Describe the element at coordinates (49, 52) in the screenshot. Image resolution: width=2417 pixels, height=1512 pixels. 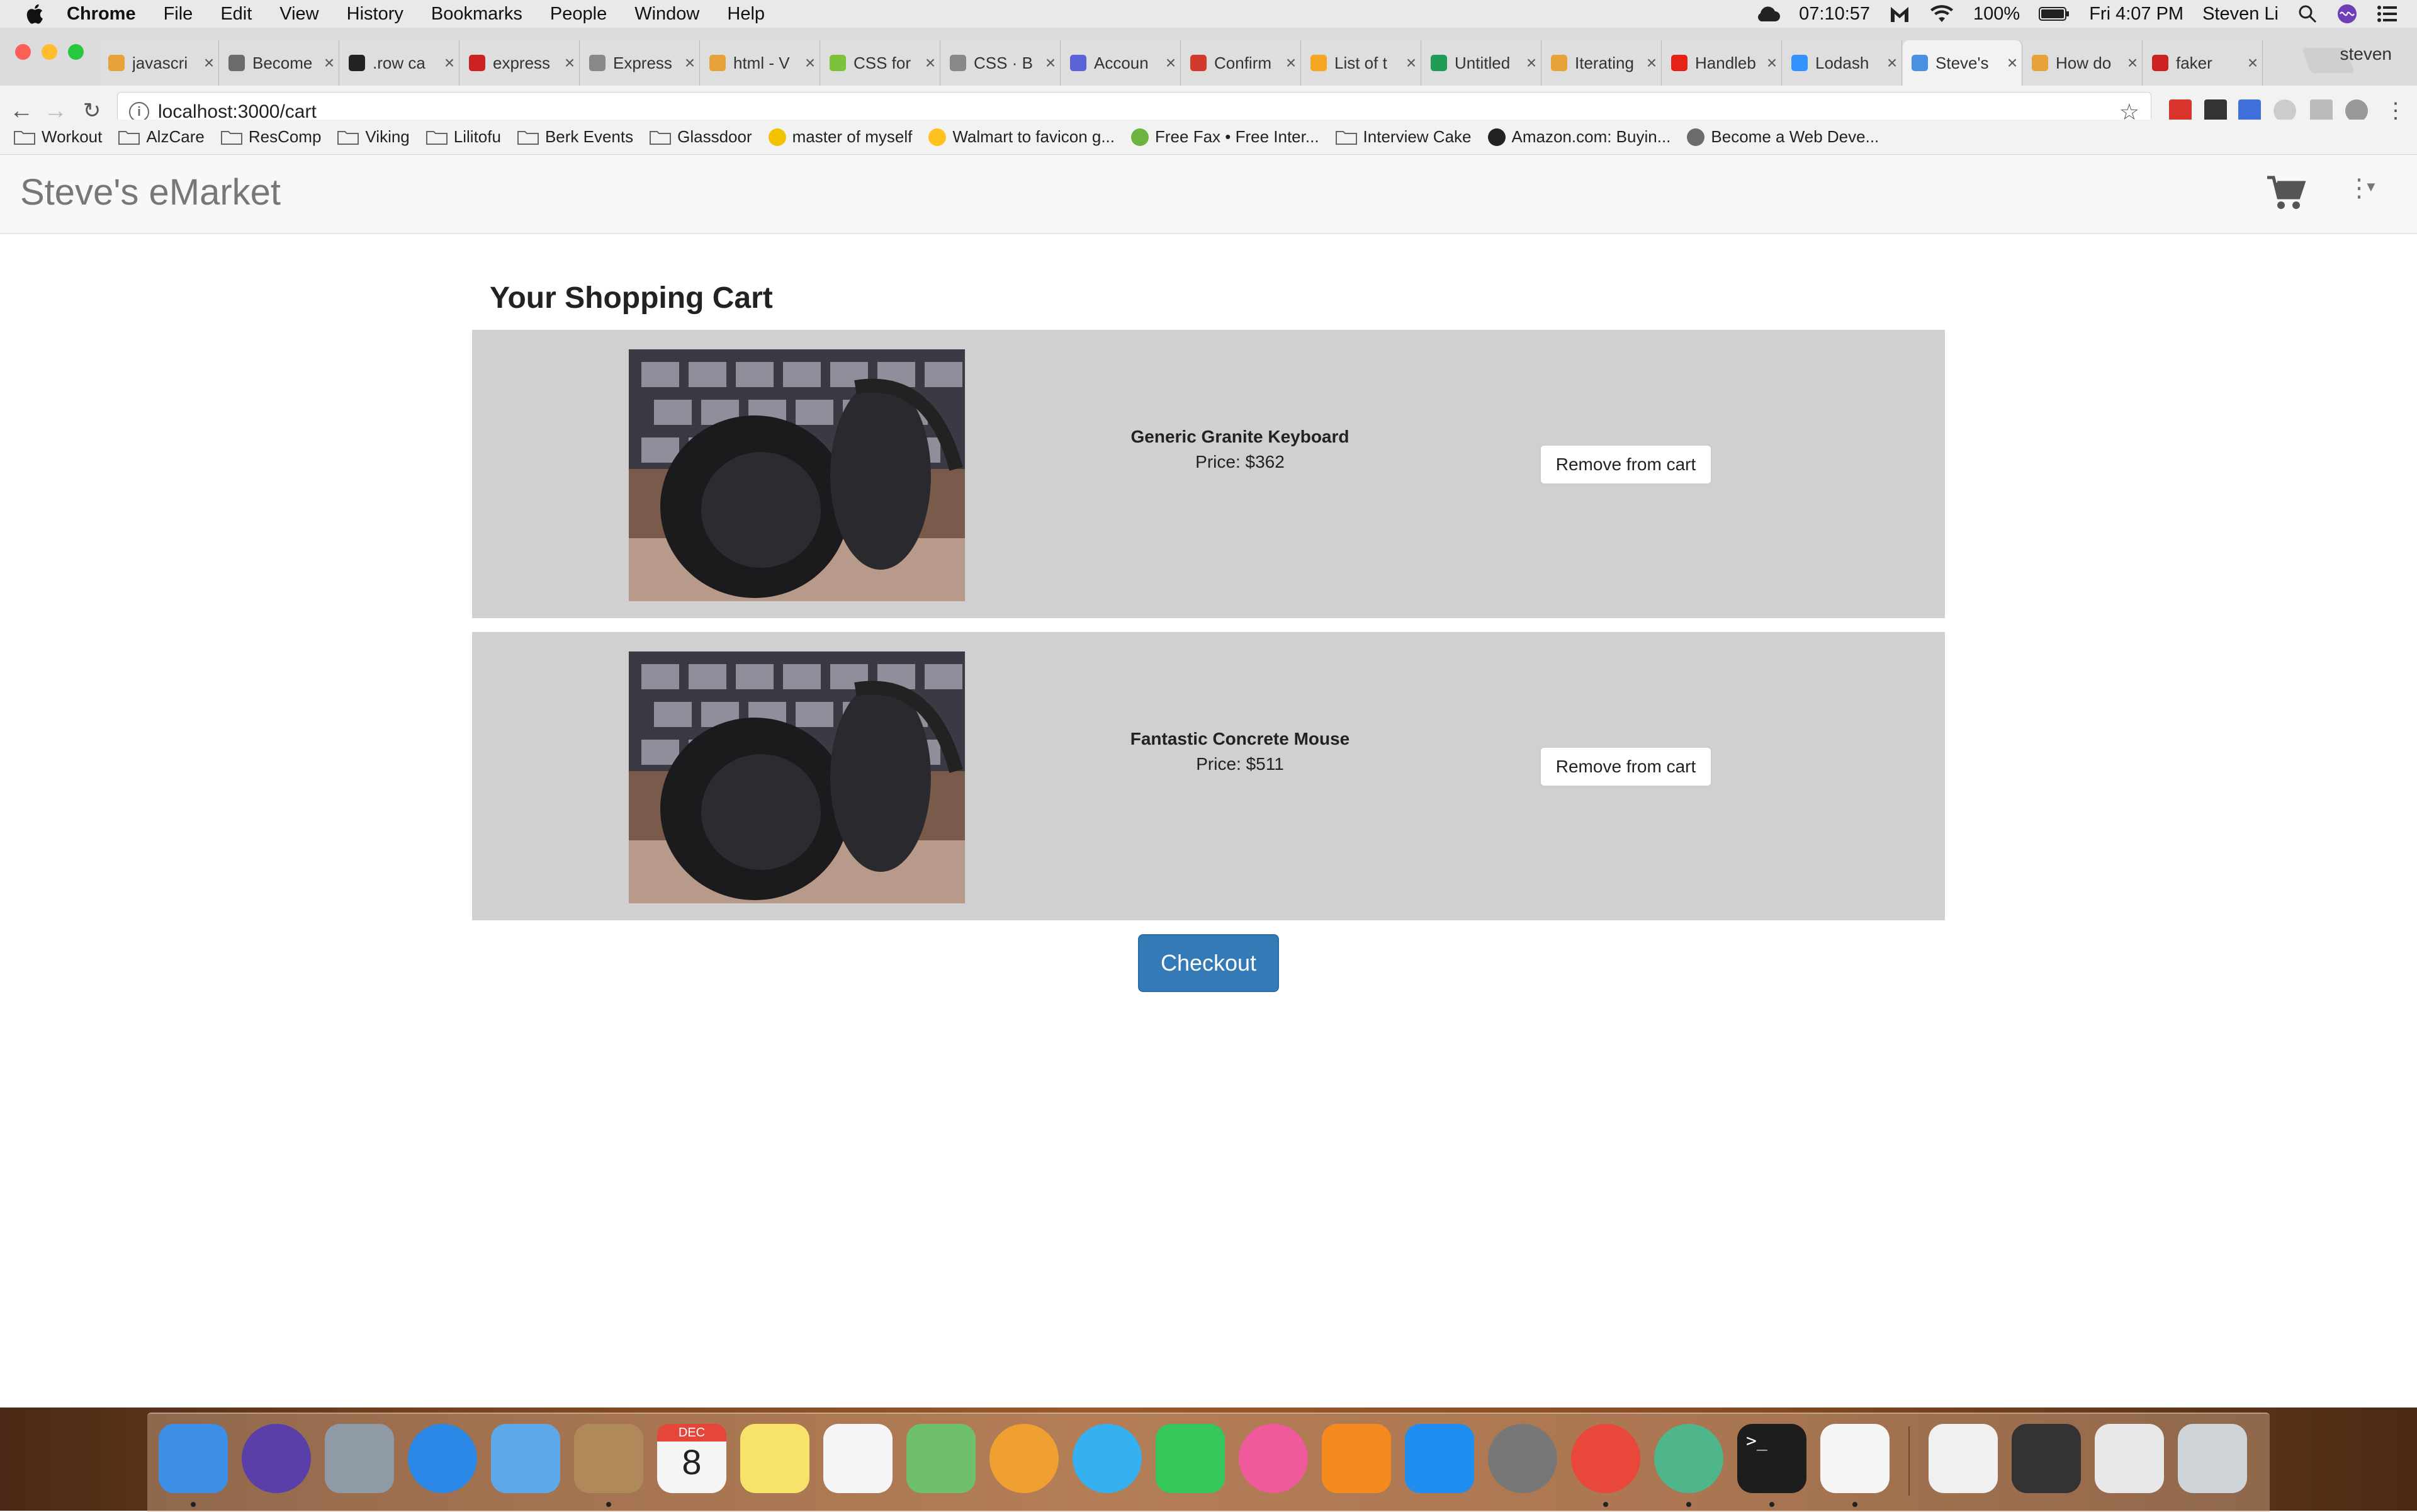
I see `window-minimize-button` at that location.